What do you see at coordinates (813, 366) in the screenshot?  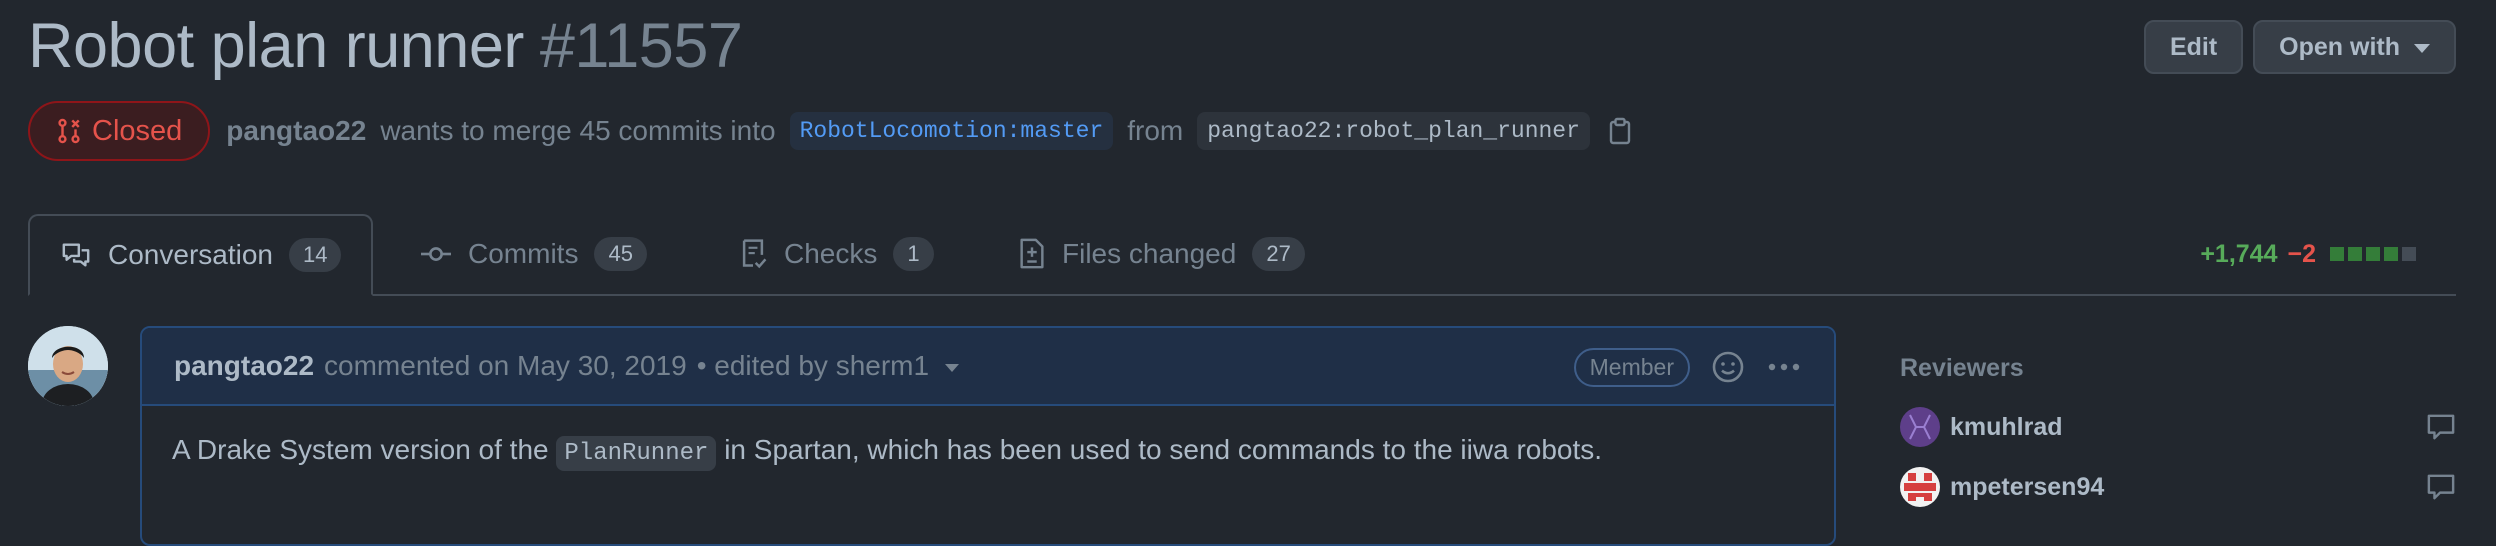 I see `edited-by: • edited by sherm1` at bounding box center [813, 366].